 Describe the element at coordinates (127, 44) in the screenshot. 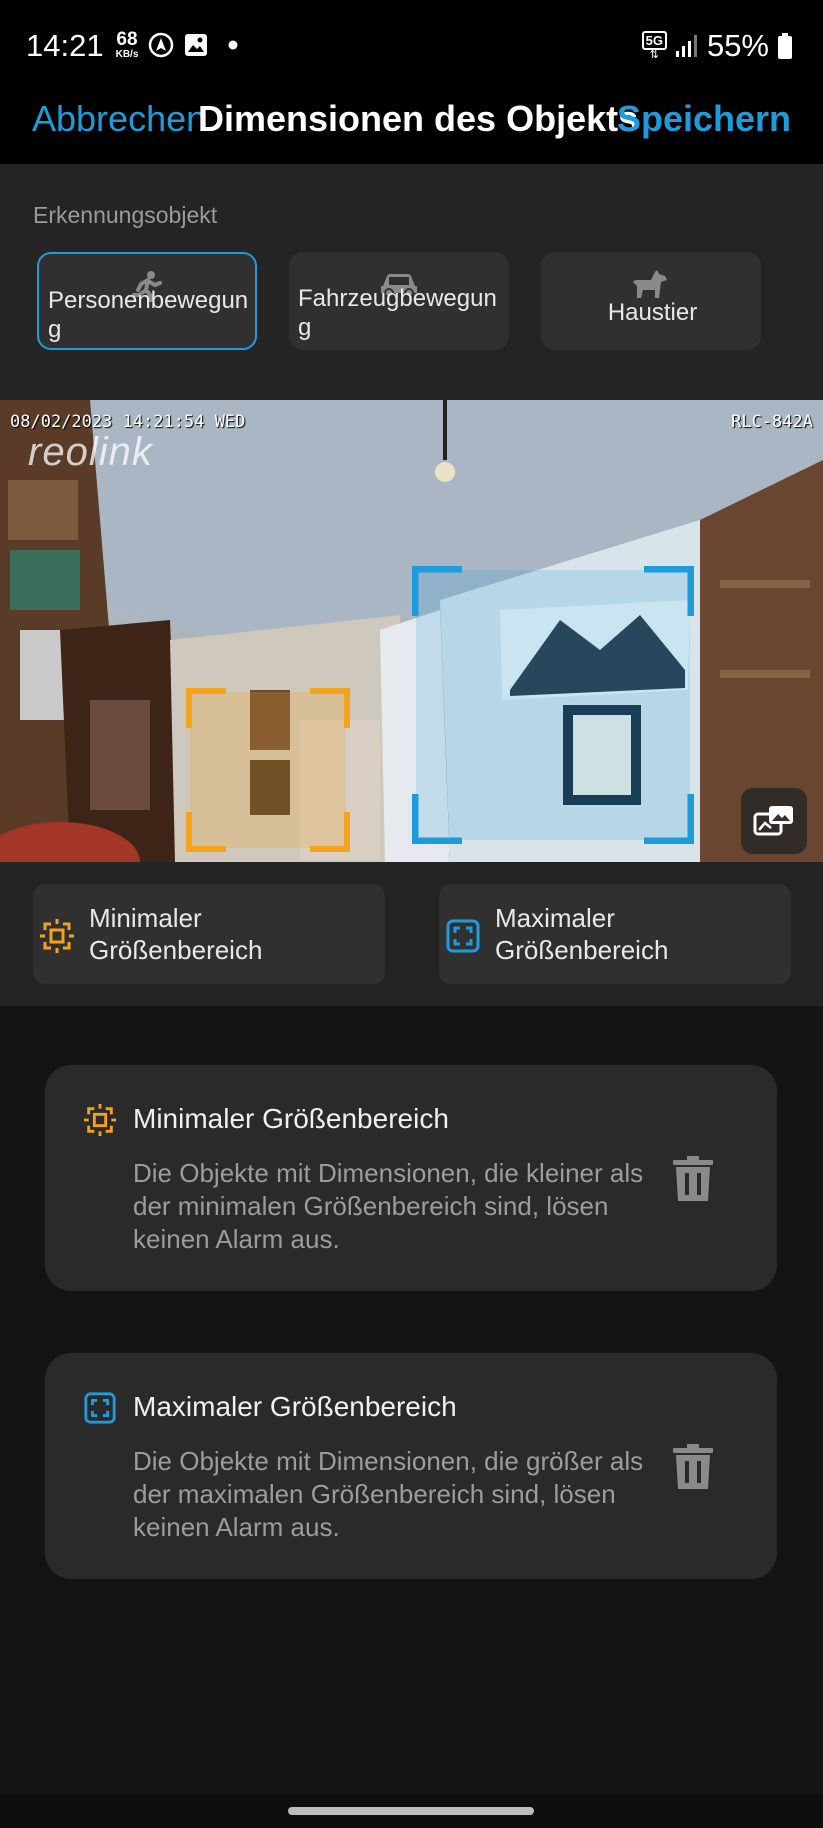

I see `network-speed: 68 KB/s` at that location.